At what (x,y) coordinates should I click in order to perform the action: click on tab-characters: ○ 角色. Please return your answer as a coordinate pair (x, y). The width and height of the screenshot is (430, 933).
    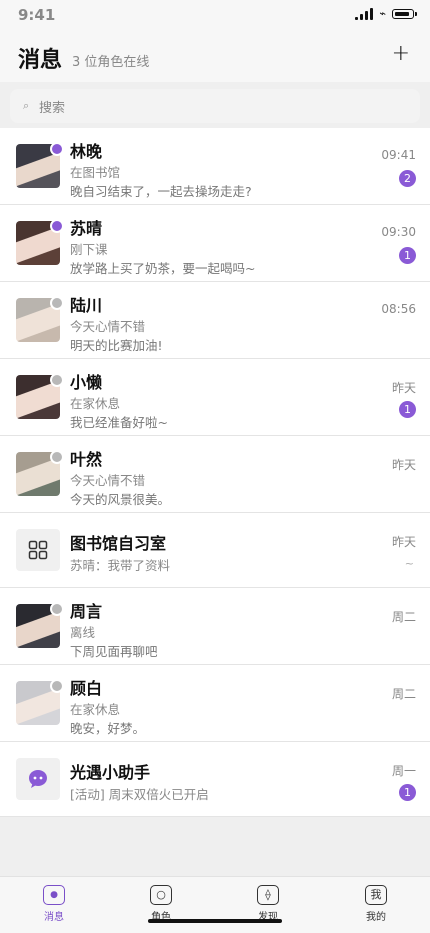
    Looking at the image, I should click on (161, 904).